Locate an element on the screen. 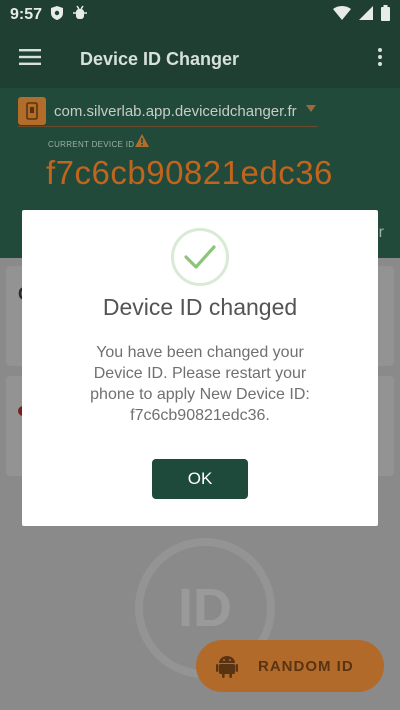  more-vert-icon is located at coordinates (380, 59).